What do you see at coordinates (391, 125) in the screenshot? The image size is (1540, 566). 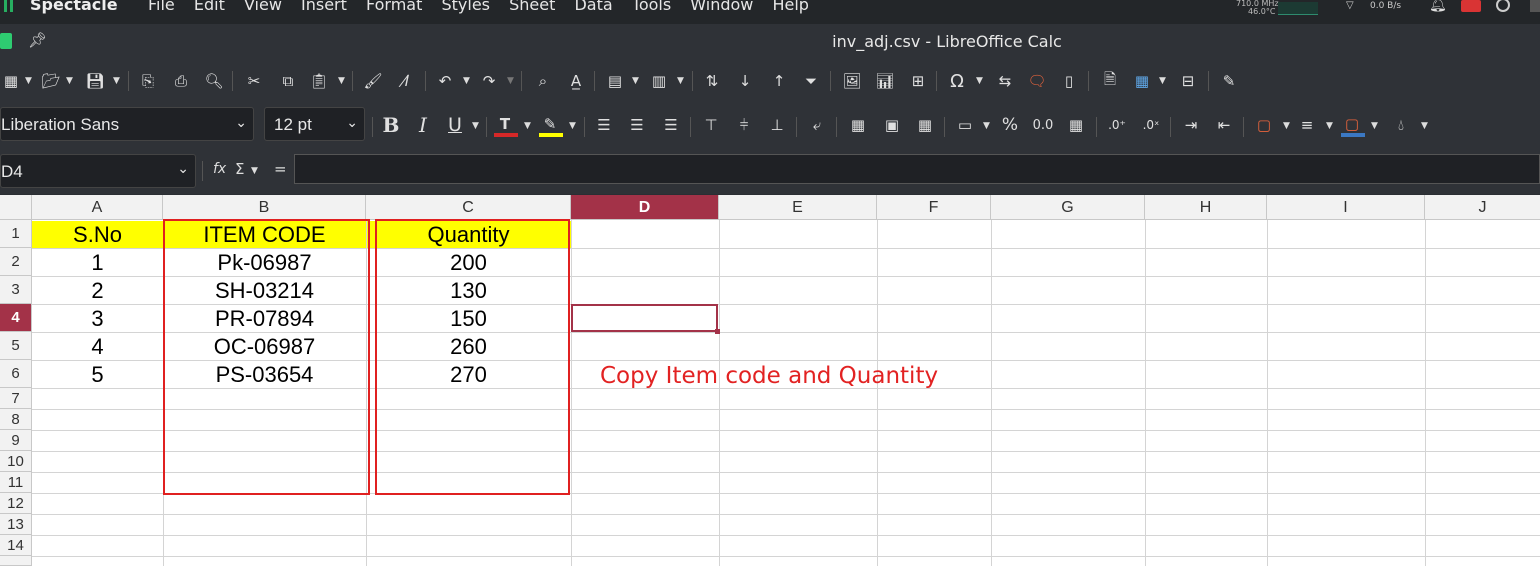 I see `bold-icon: B` at bounding box center [391, 125].